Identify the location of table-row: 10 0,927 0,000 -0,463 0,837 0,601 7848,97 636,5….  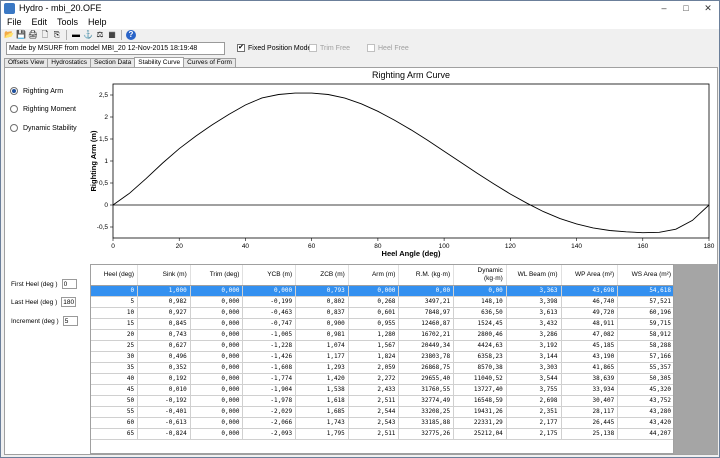
(382, 313).